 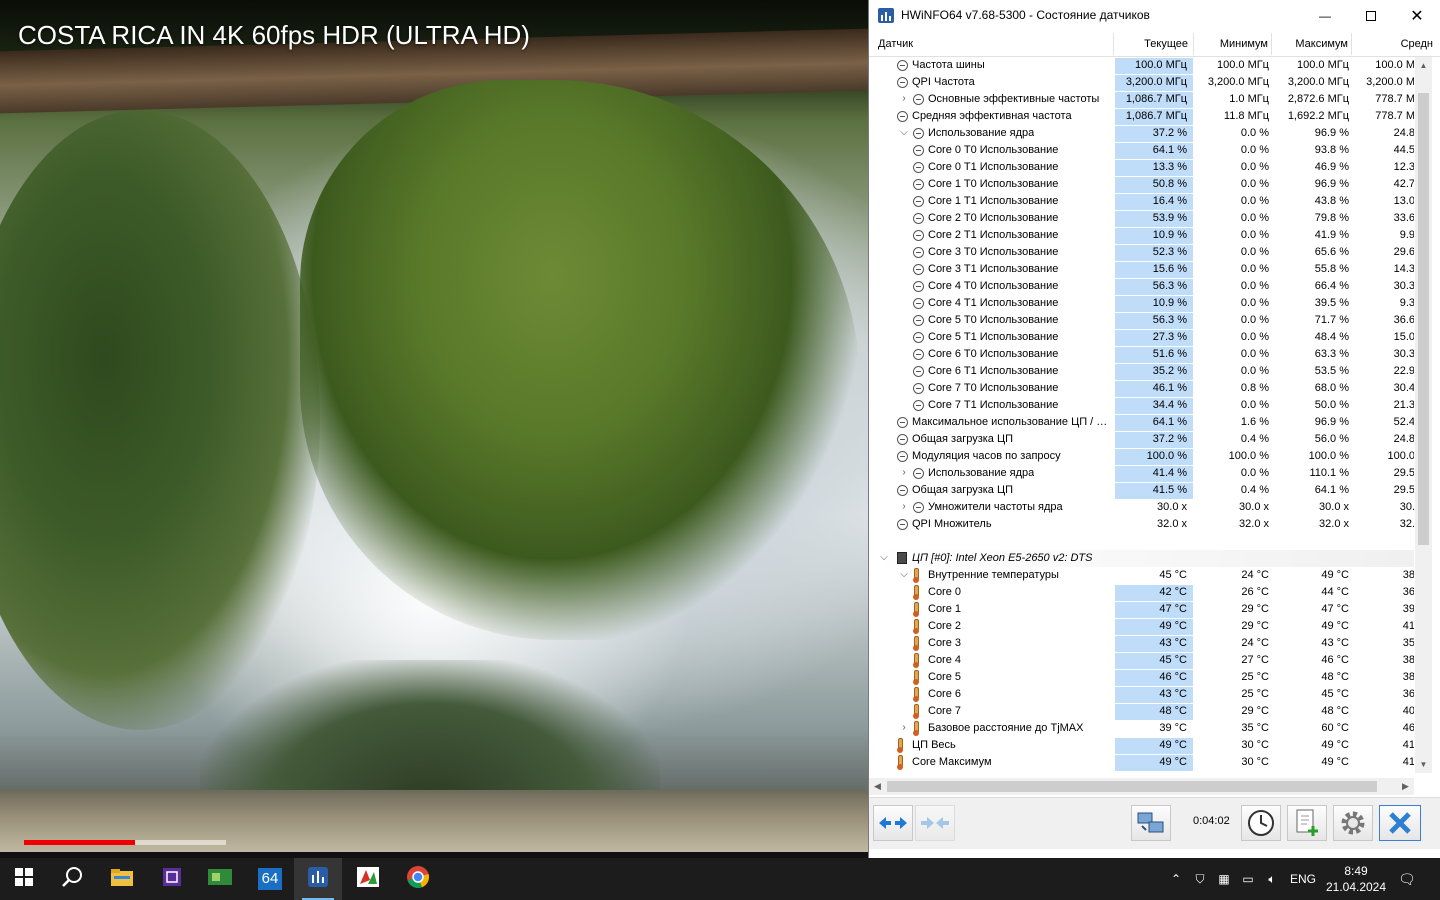 What do you see at coordinates (1325, 15) in the screenshot?
I see `minimize-button: —` at bounding box center [1325, 15].